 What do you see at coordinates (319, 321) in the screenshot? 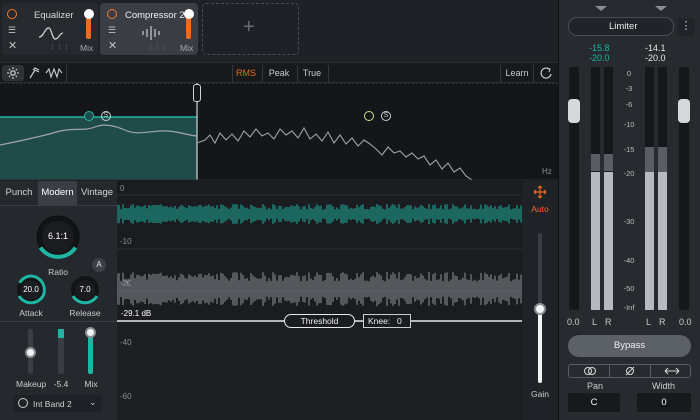
I see `threshold-handle: Threshold` at bounding box center [319, 321].